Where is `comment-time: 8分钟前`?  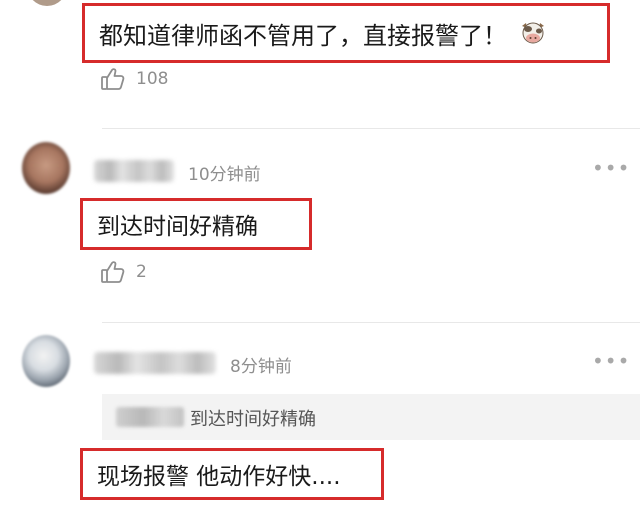 comment-time: 8分钟前 is located at coordinates (261, 367).